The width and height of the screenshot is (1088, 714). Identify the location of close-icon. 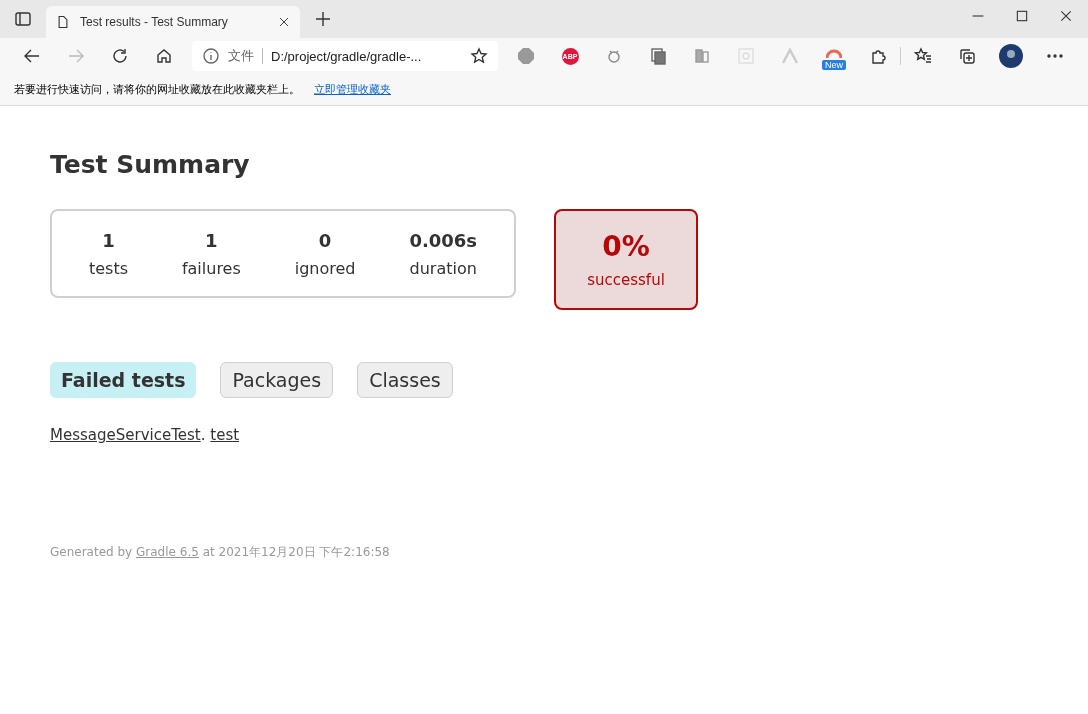
(284, 22).